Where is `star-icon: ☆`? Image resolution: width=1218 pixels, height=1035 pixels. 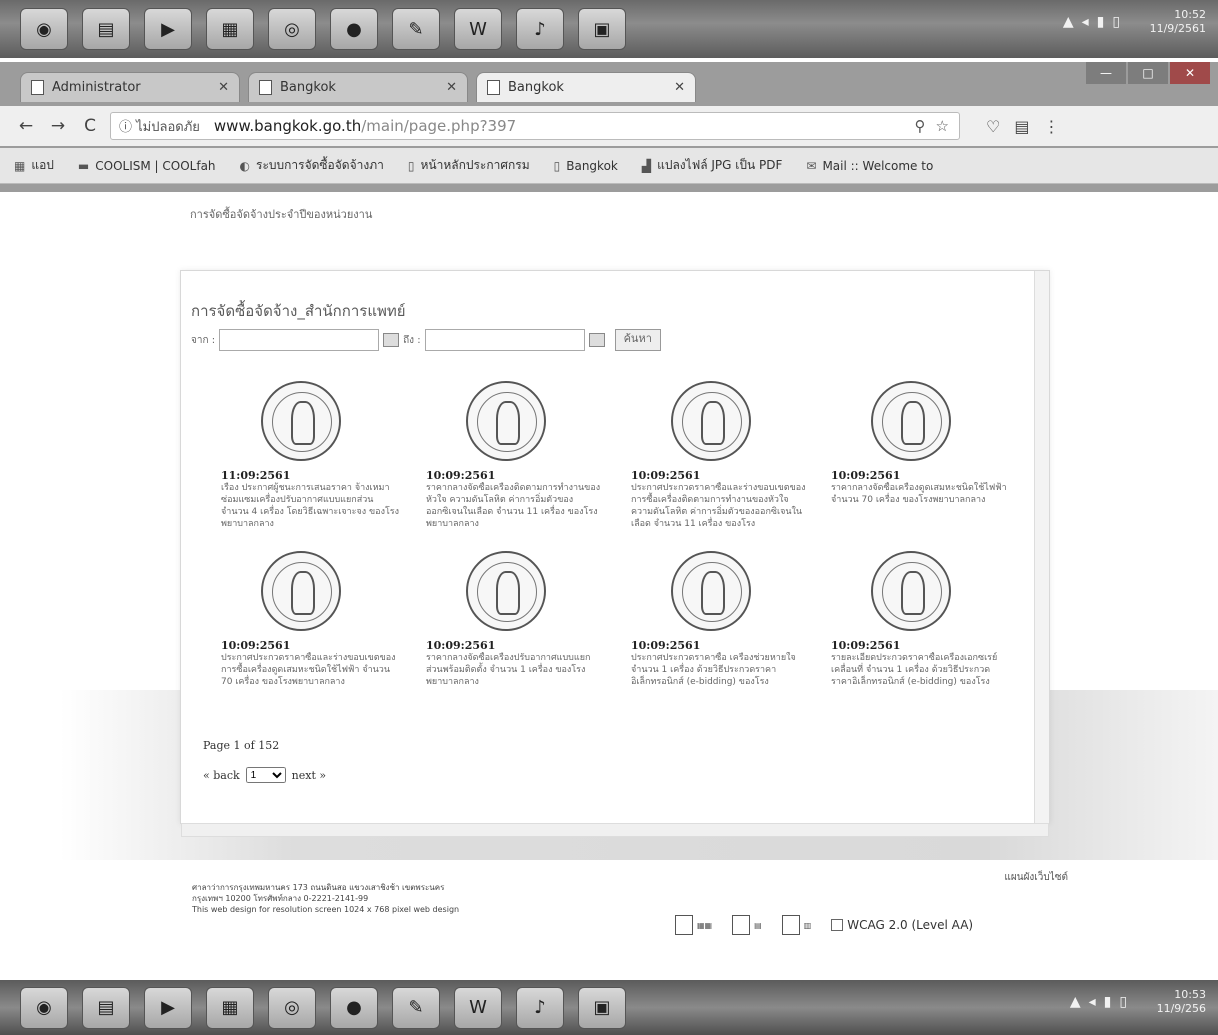
star-icon: ☆ is located at coordinates (942, 126).